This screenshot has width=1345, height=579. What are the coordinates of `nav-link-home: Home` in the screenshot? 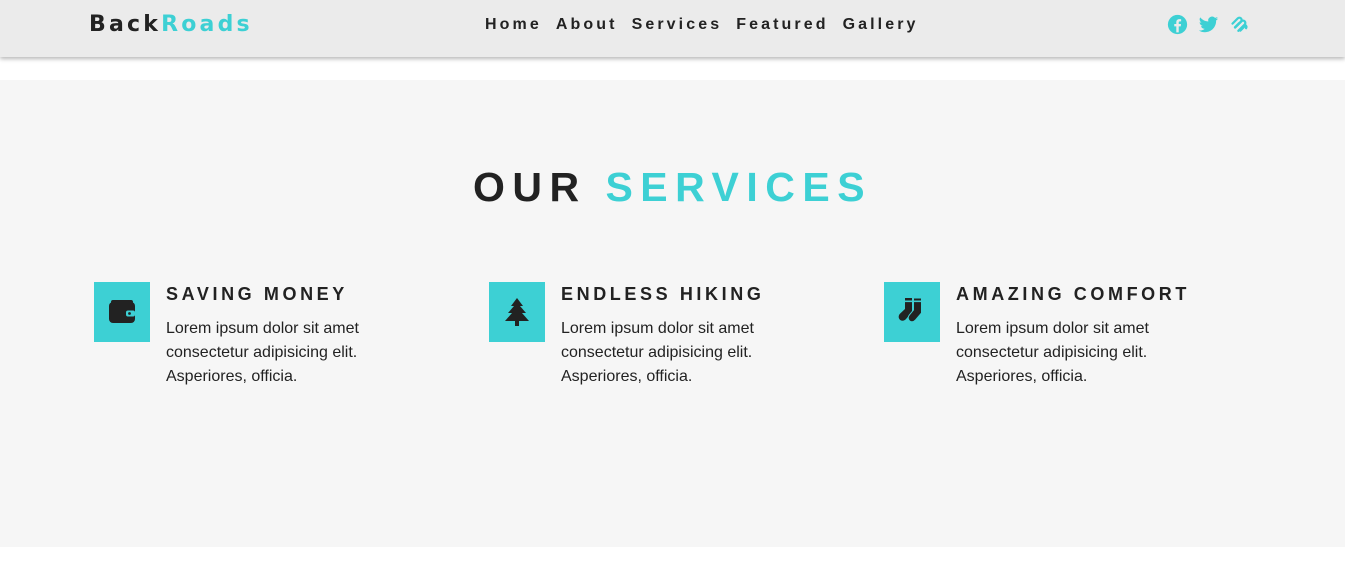 It's located at (513, 24).